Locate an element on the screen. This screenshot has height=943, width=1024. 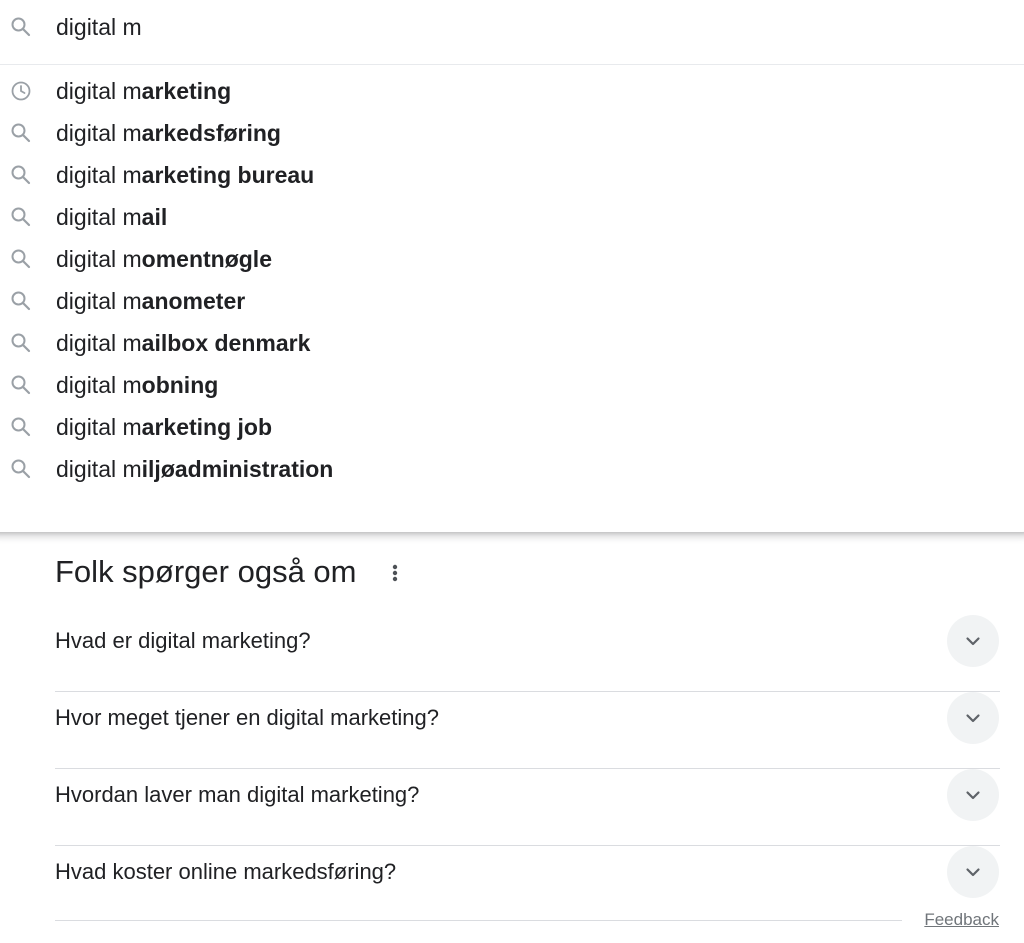
suggestion-item: digital markedsføring is located at coordinates (512, 133).